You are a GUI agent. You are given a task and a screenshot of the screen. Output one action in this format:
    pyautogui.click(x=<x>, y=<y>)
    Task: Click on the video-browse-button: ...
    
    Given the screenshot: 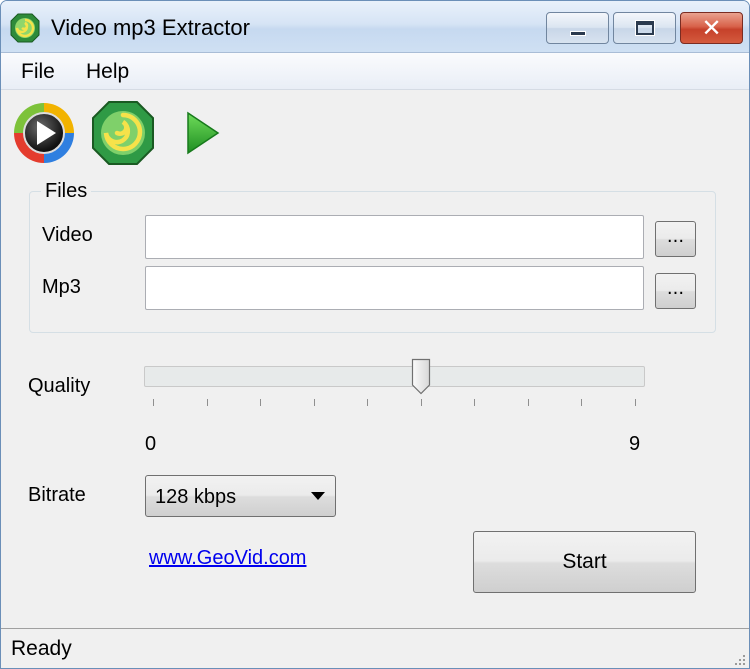 What is the action you would take?
    pyautogui.click(x=675, y=239)
    